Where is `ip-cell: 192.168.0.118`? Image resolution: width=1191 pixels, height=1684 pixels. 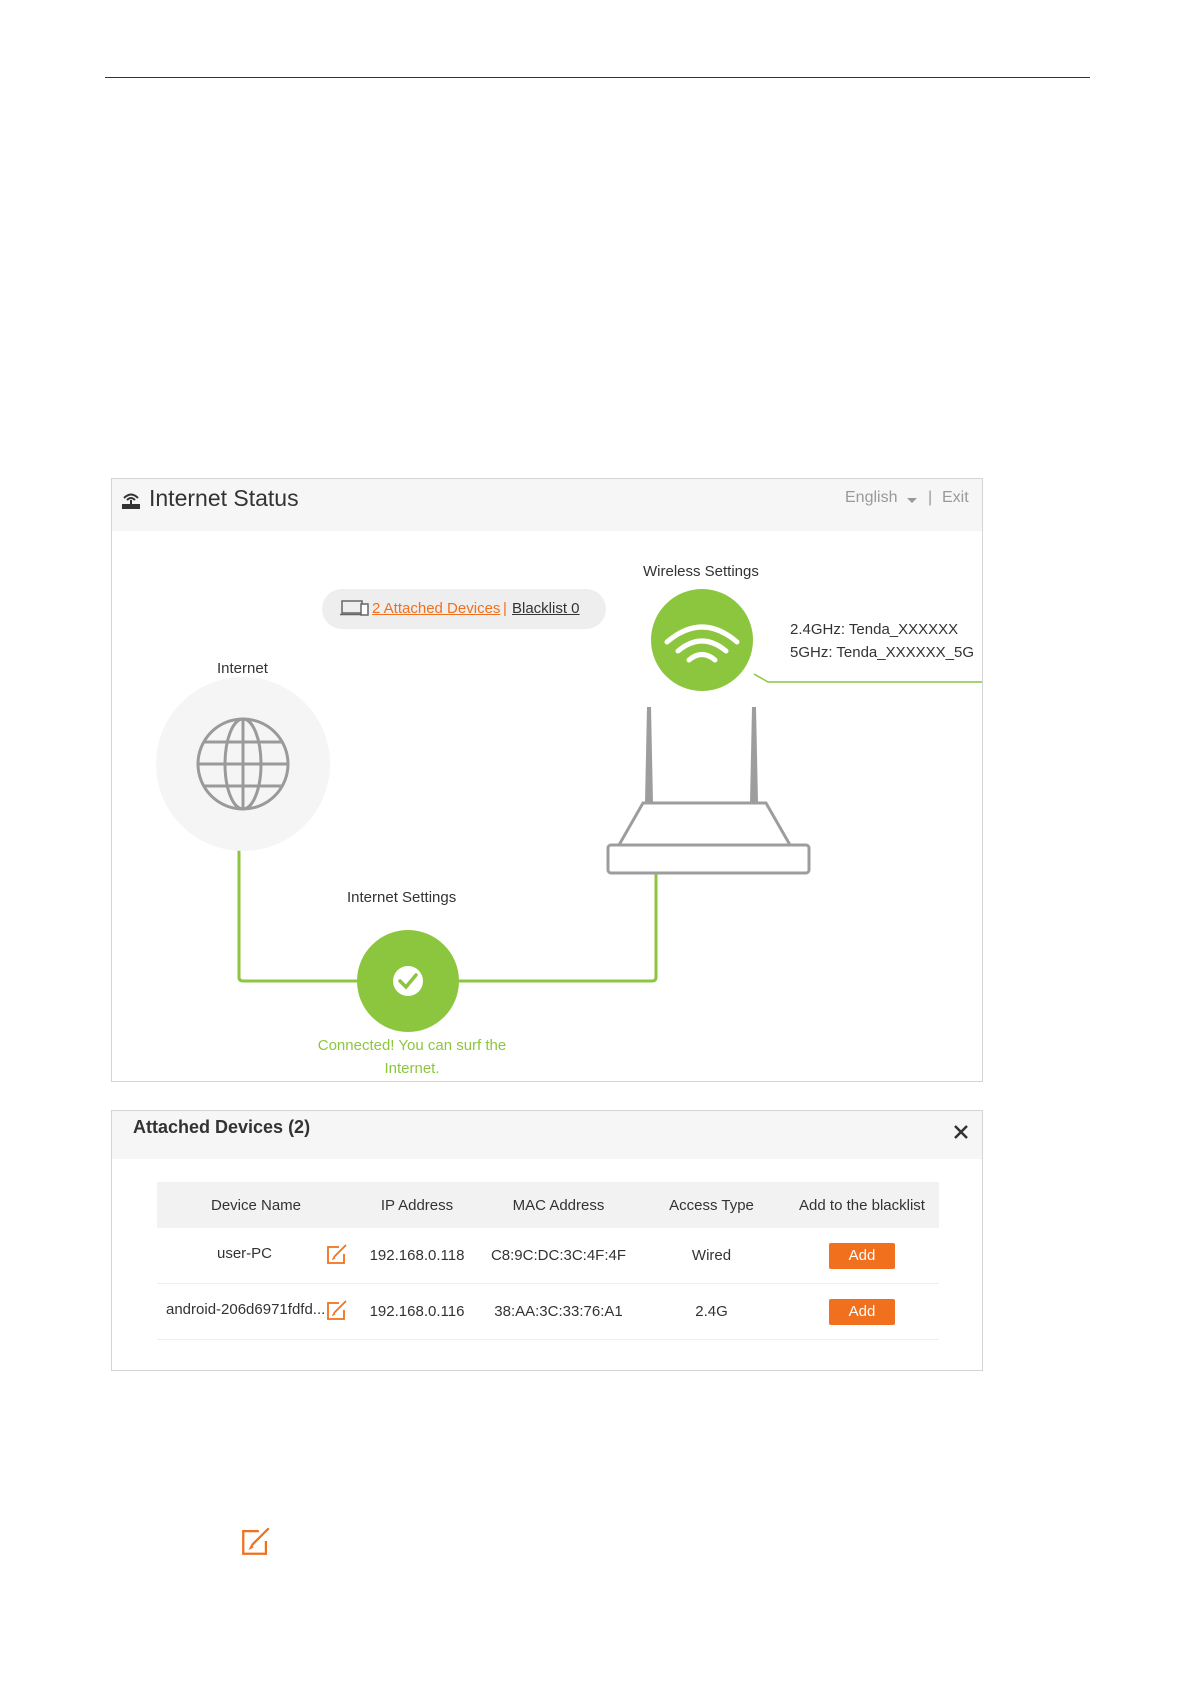
ip-cell: 192.168.0.118 is located at coordinates (417, 1256).